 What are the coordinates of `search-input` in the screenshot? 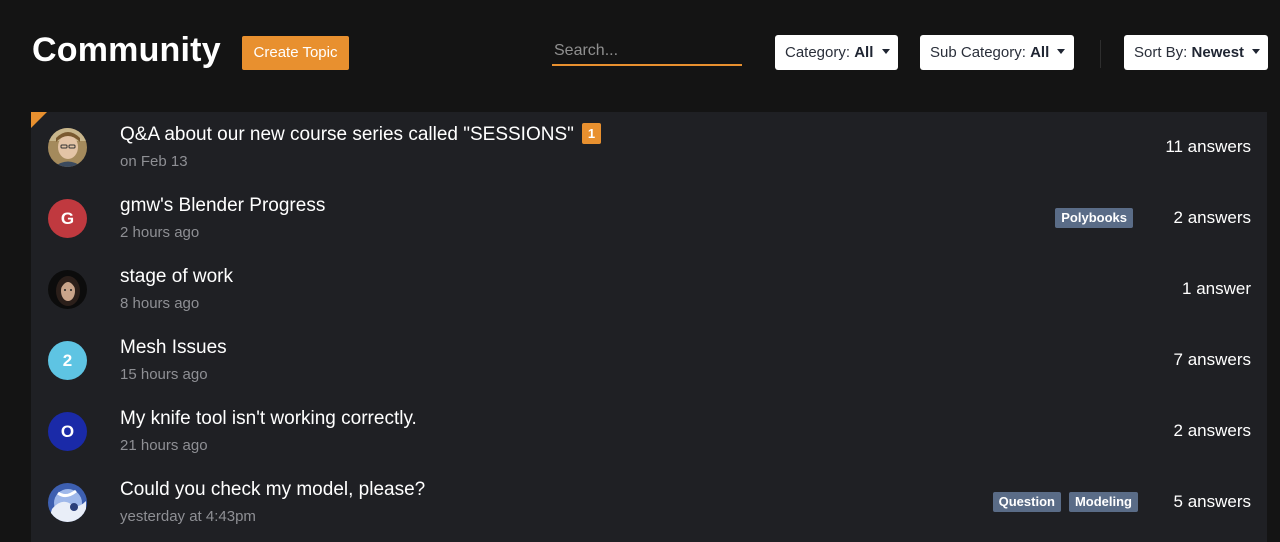 It's located at (647, 52).